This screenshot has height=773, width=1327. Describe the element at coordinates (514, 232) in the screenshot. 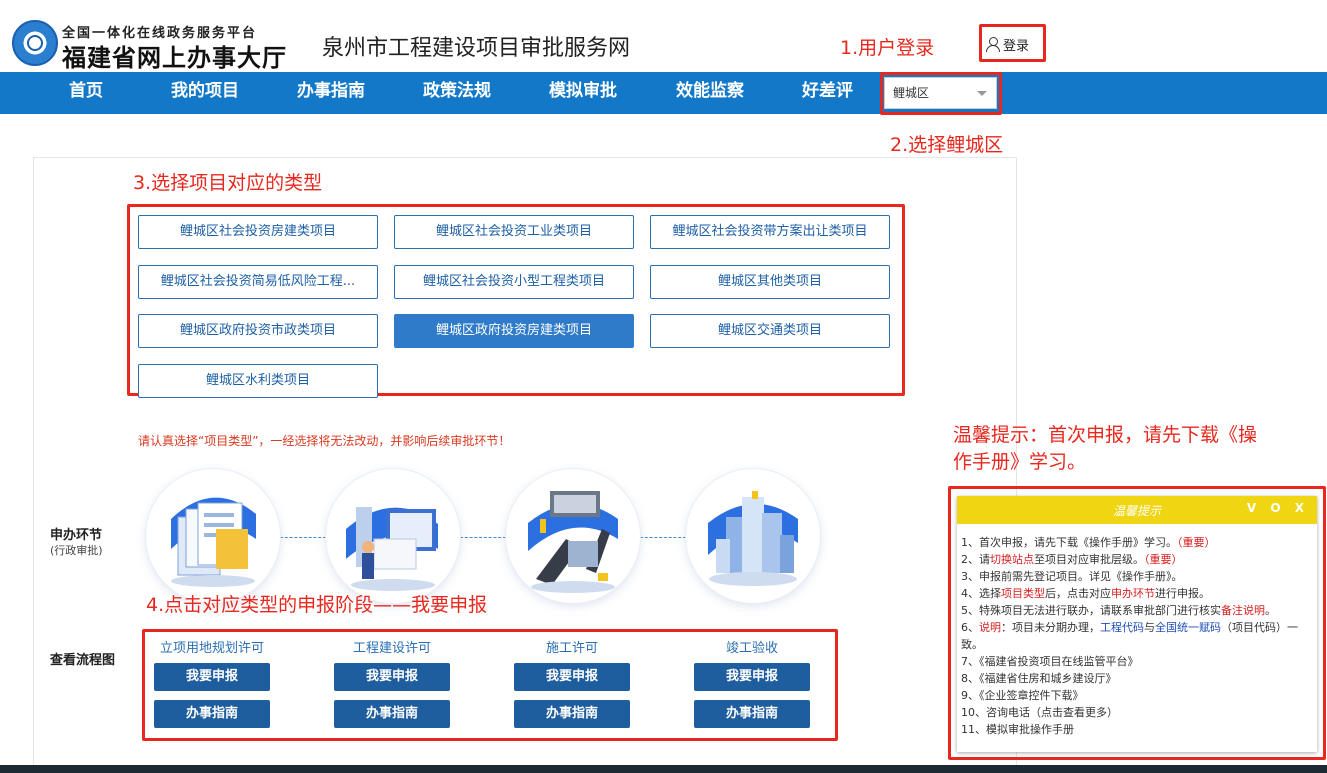

I see `project-type-button: 鲤城区社会投资工业类项目` at that location.